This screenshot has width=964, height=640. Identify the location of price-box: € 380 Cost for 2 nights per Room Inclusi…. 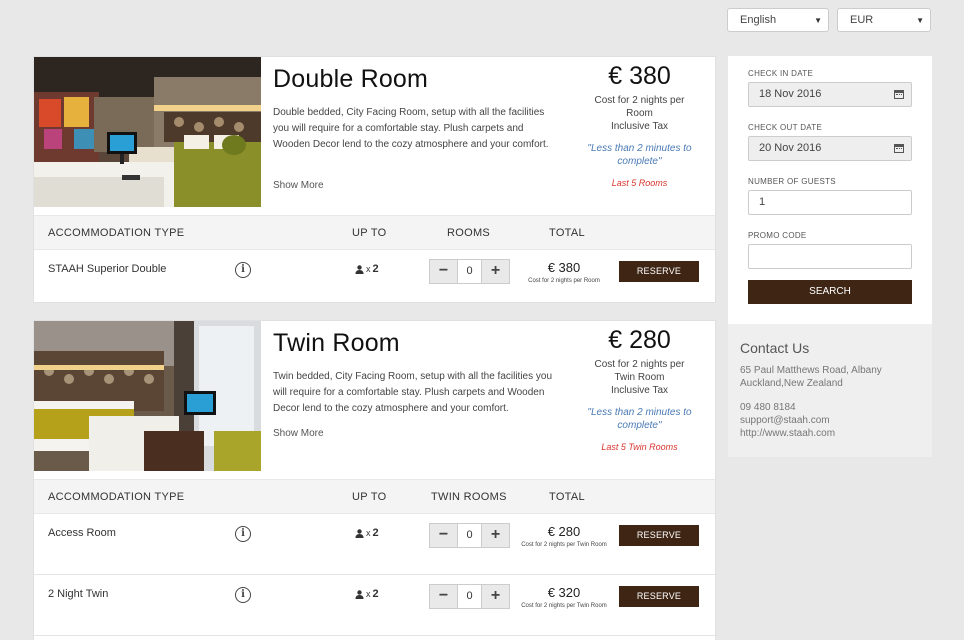
(639, 124).